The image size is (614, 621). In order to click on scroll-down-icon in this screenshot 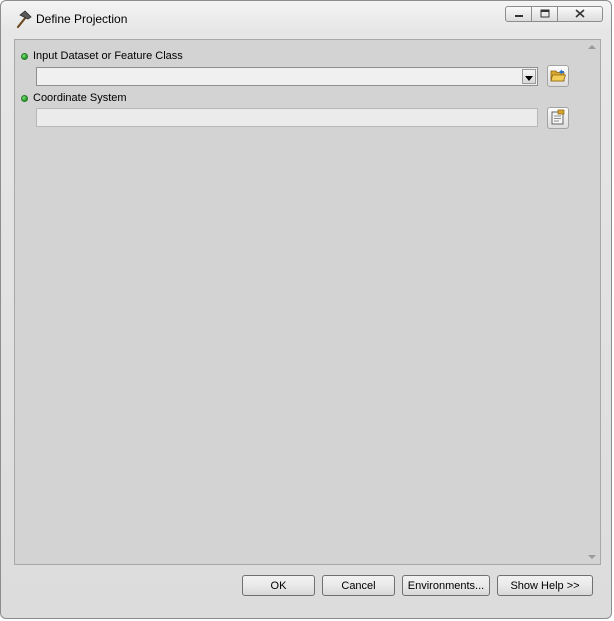, I will do `click(592, 557)`.